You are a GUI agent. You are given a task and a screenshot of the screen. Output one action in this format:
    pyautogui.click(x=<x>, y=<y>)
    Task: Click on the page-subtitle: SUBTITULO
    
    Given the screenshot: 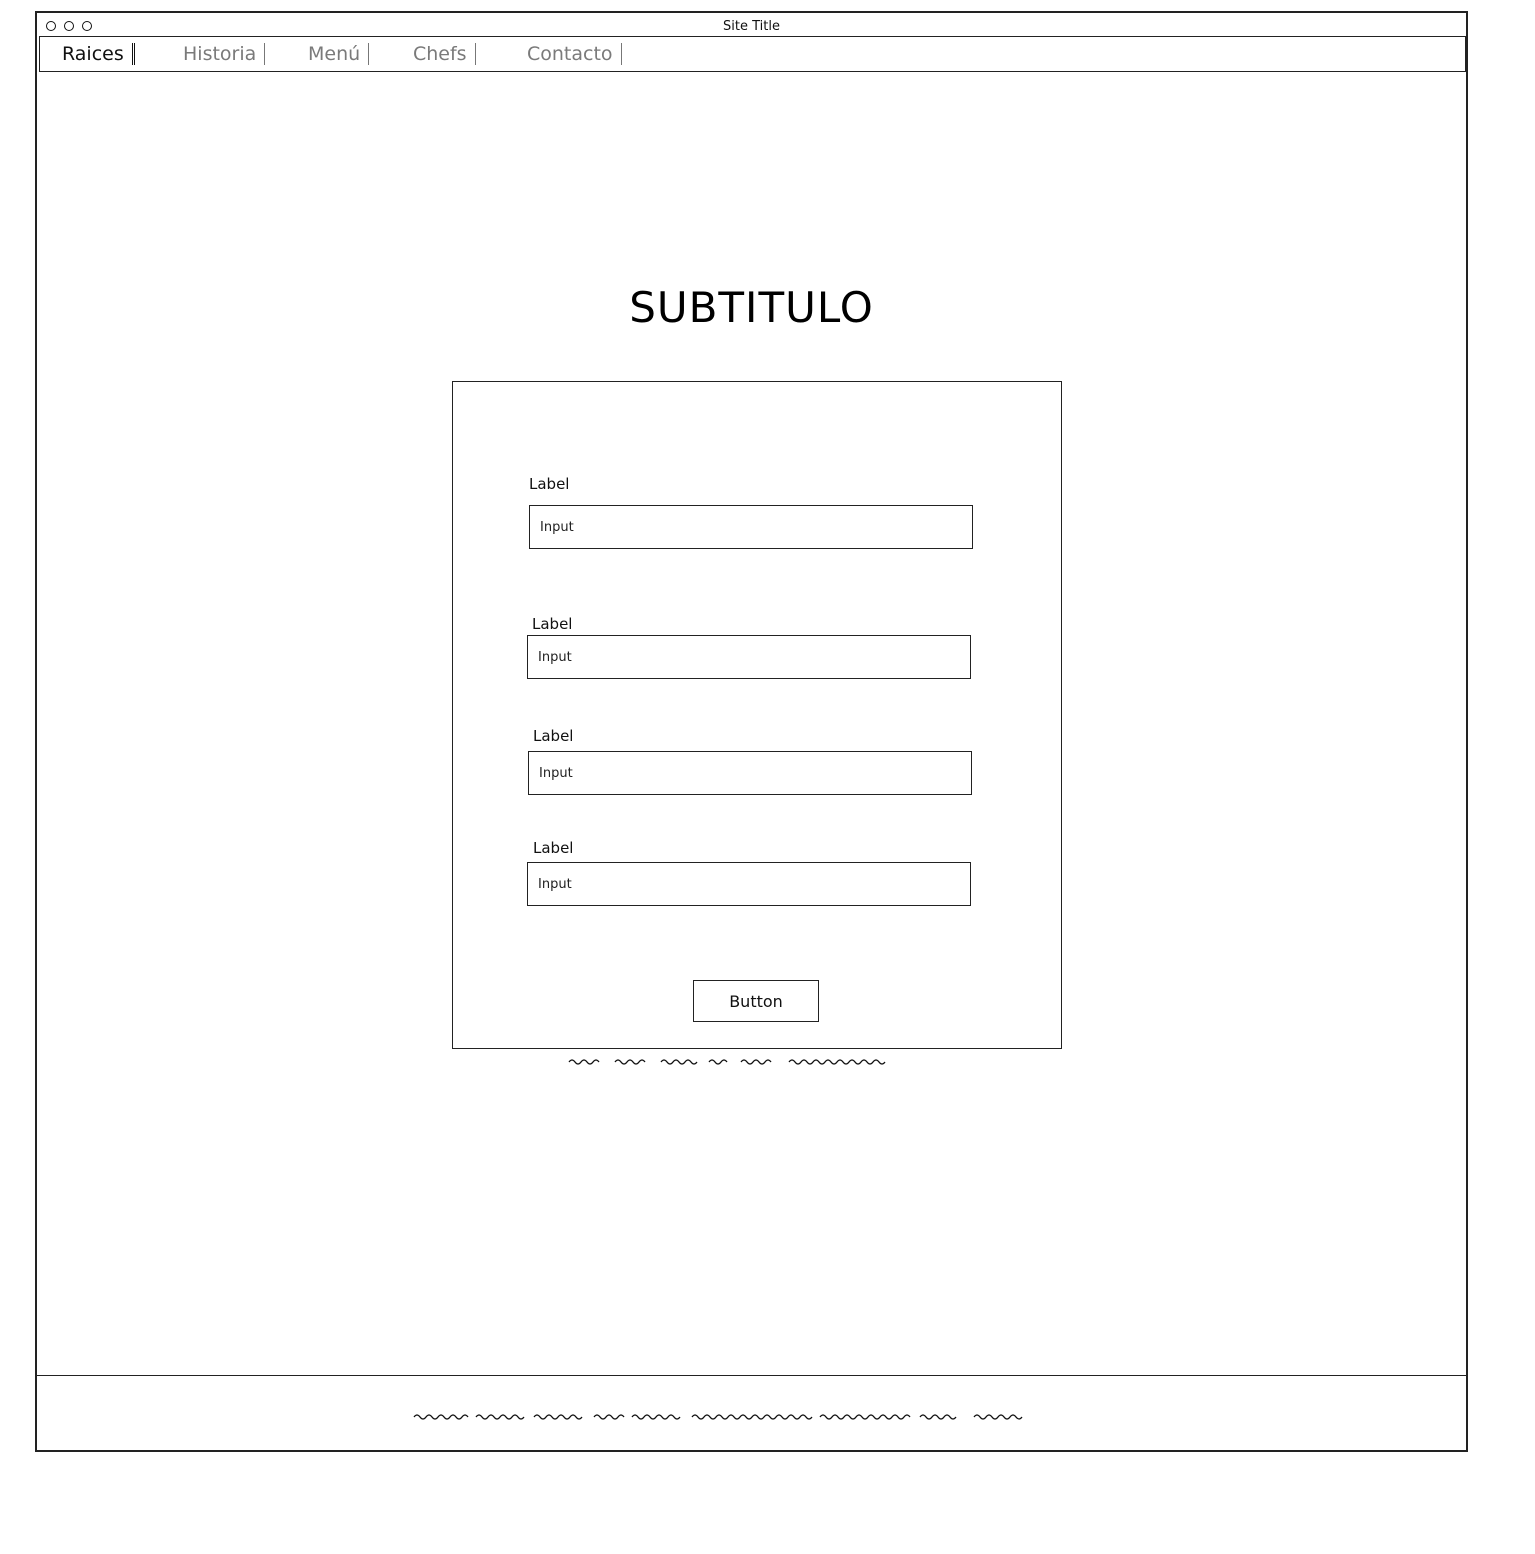 What is the action you would take?
    pyautogui.click(x=751, y=307)
    